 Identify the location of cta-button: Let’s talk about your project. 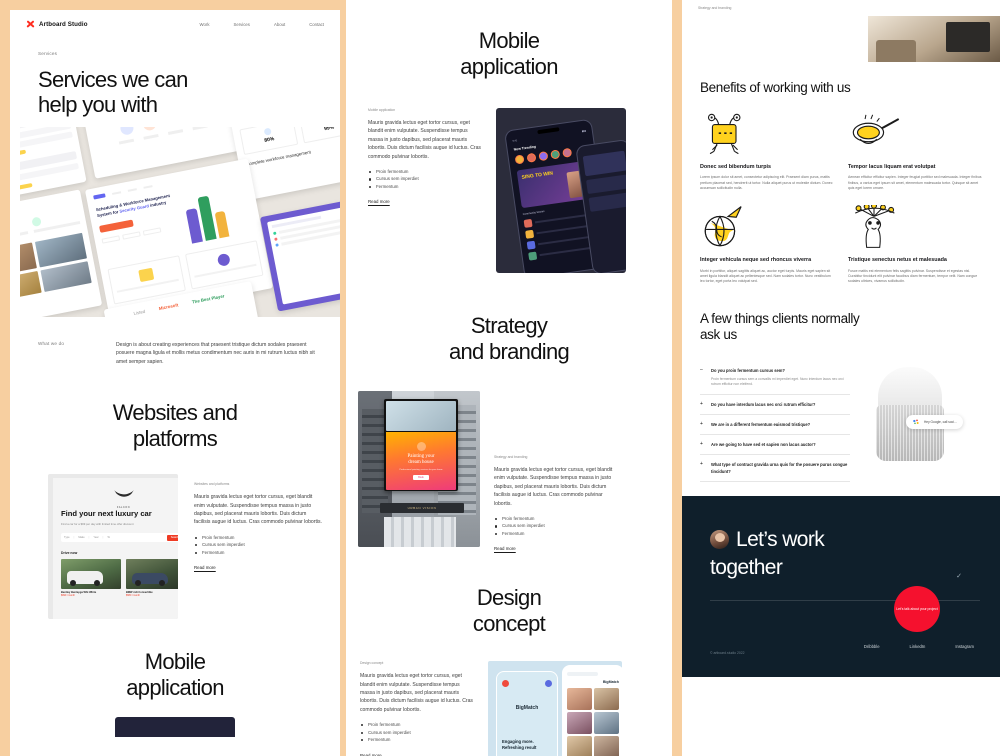
(917, 609).